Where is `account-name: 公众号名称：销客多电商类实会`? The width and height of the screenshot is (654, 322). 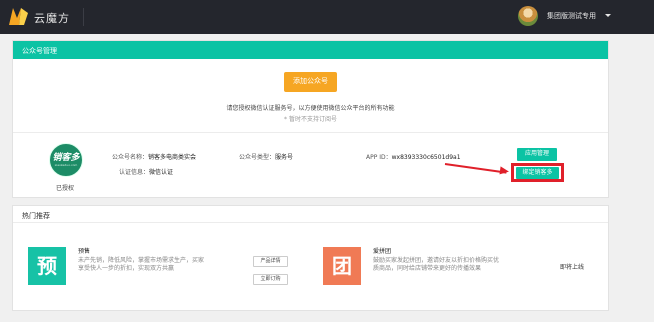
account-name: 公众号名称：销客多电商类实会 is located at coordinates (154, 156).